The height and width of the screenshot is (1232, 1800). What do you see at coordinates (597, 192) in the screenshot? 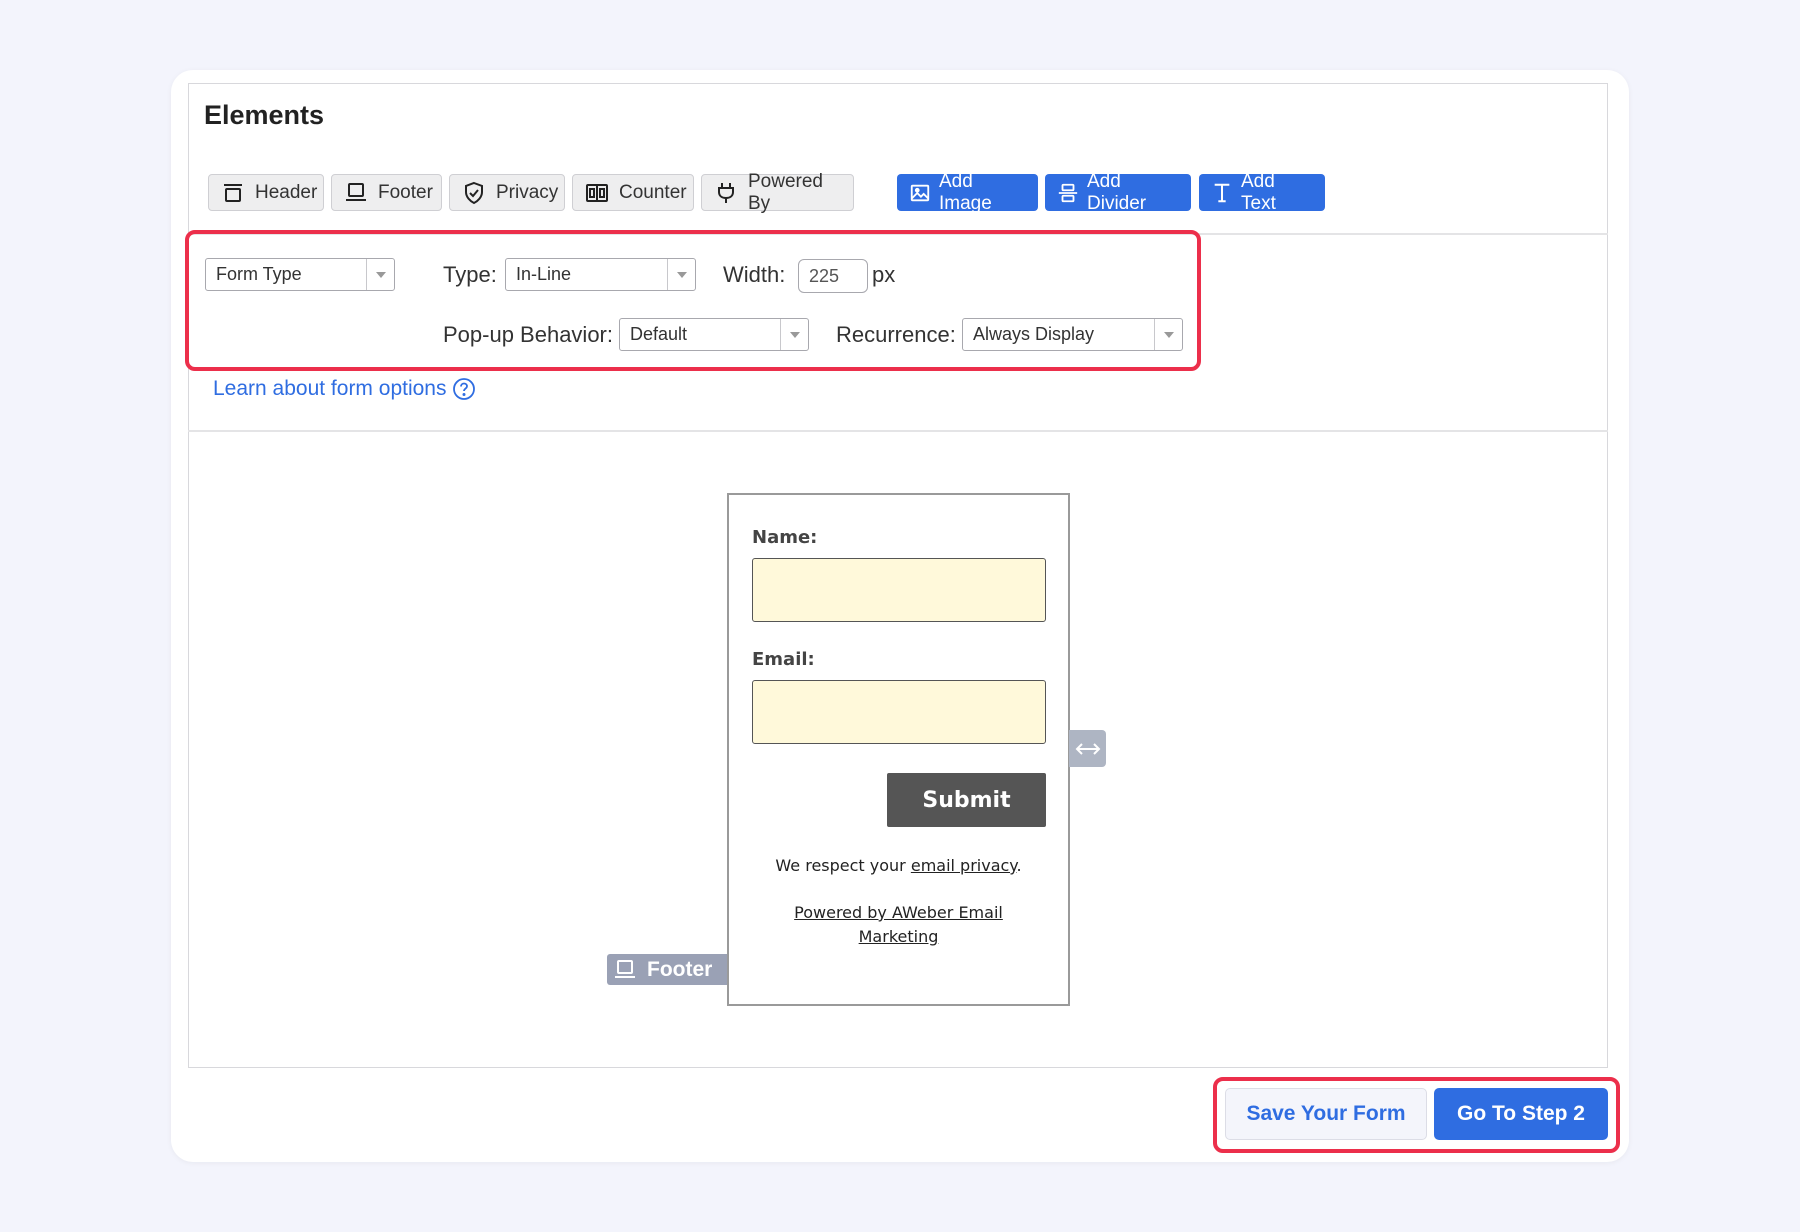
I see `counter-icon` at bounding box center [597, 192].